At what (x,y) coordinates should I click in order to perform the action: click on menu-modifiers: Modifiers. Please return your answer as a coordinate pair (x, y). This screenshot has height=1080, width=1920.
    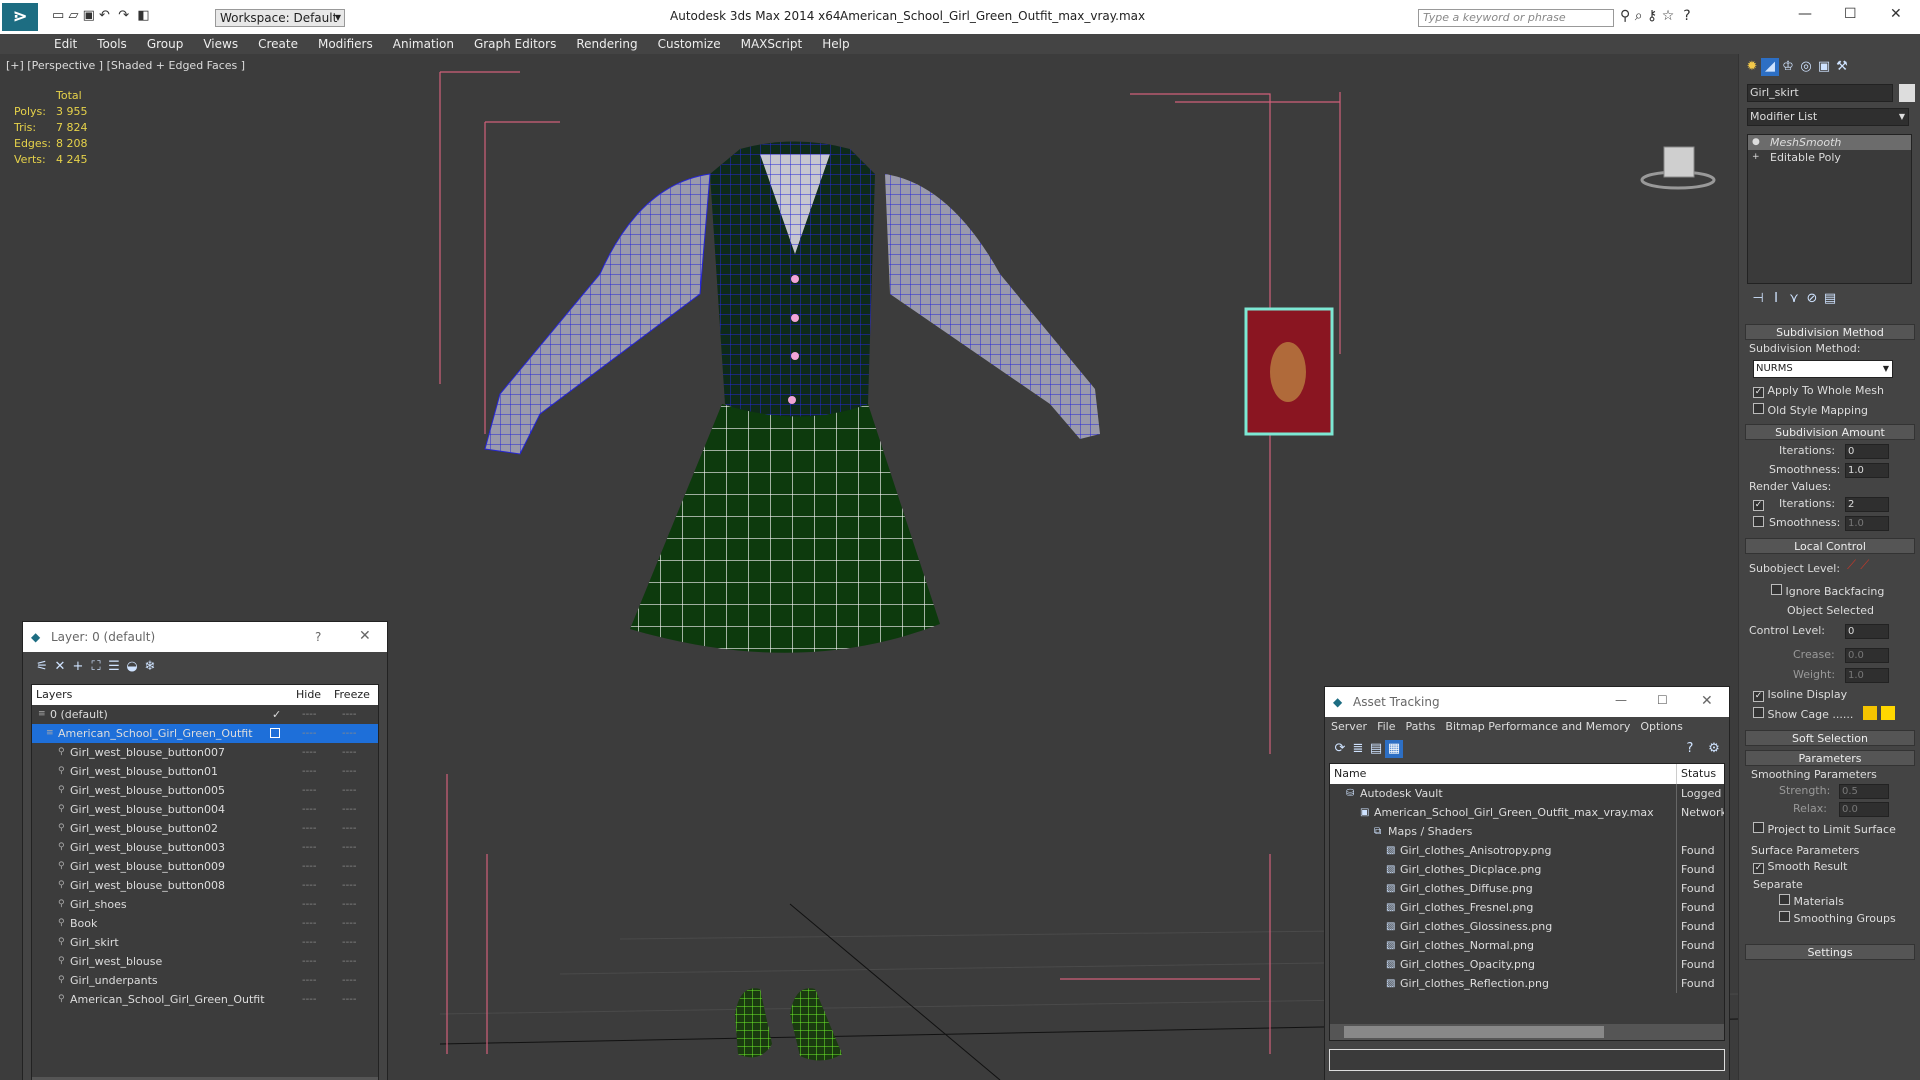
    Looking at the image, I should click on (345, 44).